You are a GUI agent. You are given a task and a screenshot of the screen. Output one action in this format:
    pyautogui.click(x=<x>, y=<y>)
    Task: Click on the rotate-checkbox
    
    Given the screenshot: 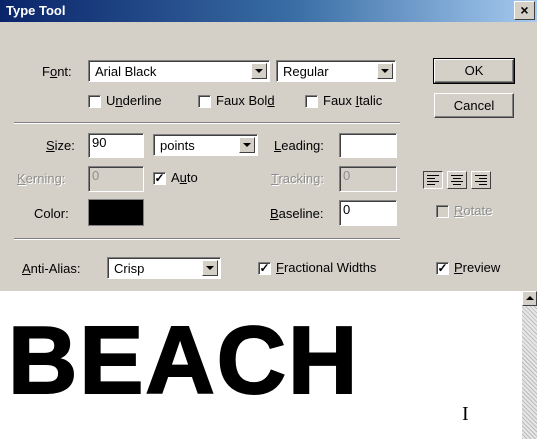 What is the action you would take?
    pyautogui.click(x=442, y=211)
    